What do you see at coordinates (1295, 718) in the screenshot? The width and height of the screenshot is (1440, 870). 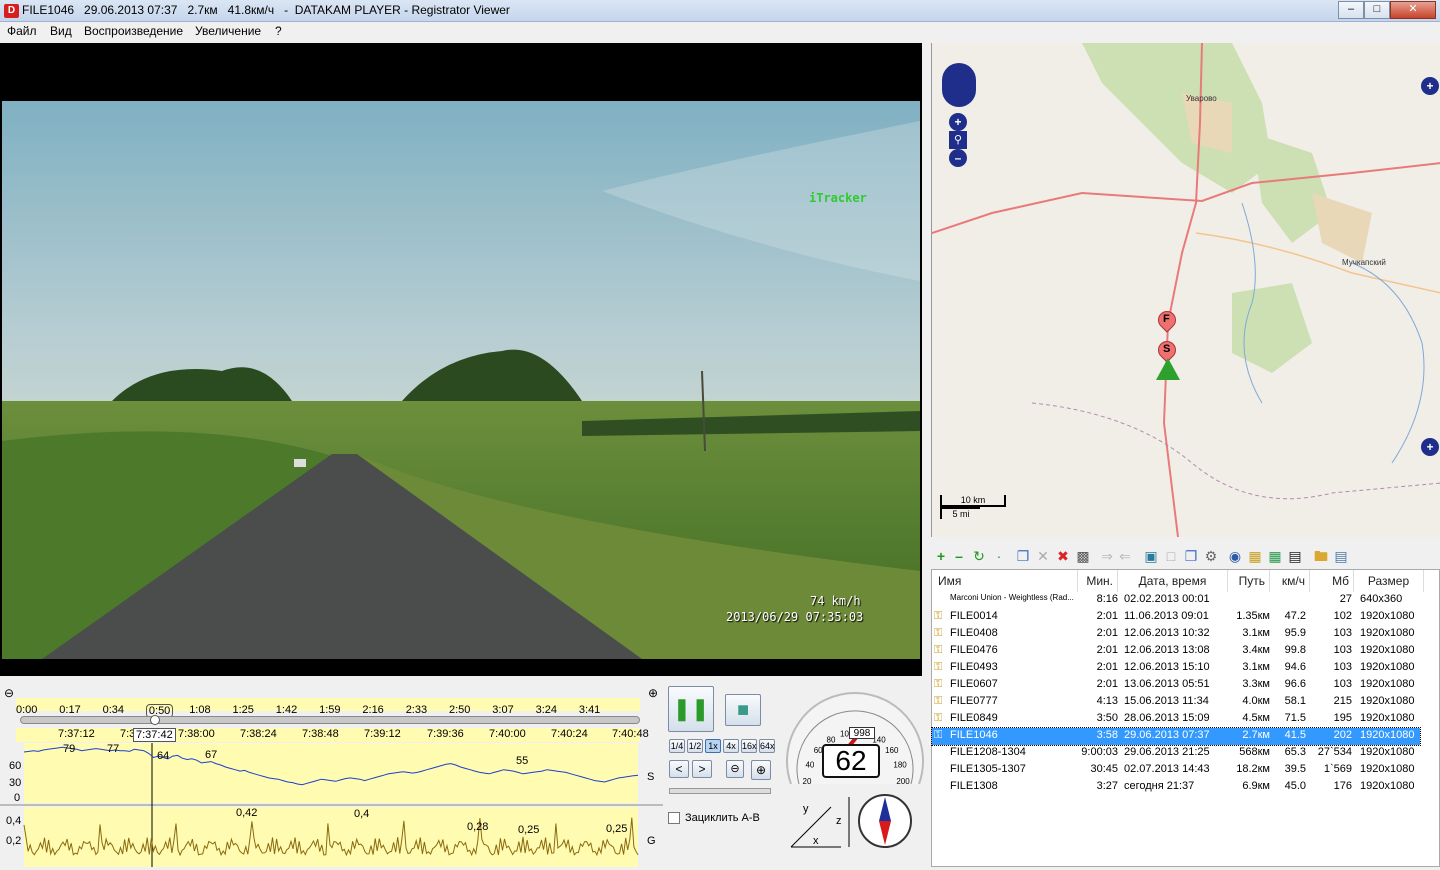 I see `file-speed: 71.5` at bounding box center [1295, 718].